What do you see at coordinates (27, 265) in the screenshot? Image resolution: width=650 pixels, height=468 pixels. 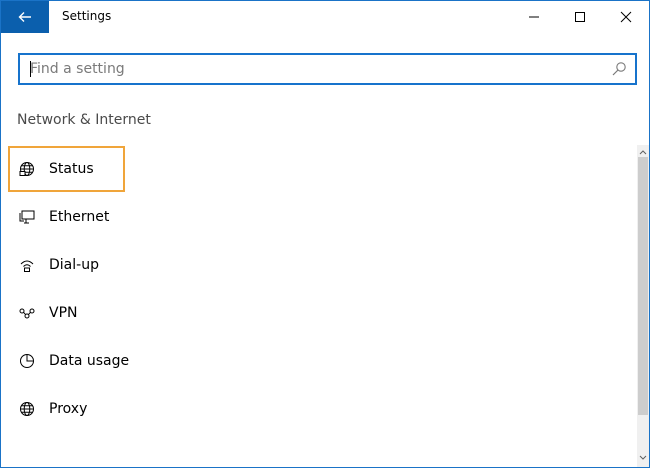 I see `dialup-icon` at bounding box center [27, 265].